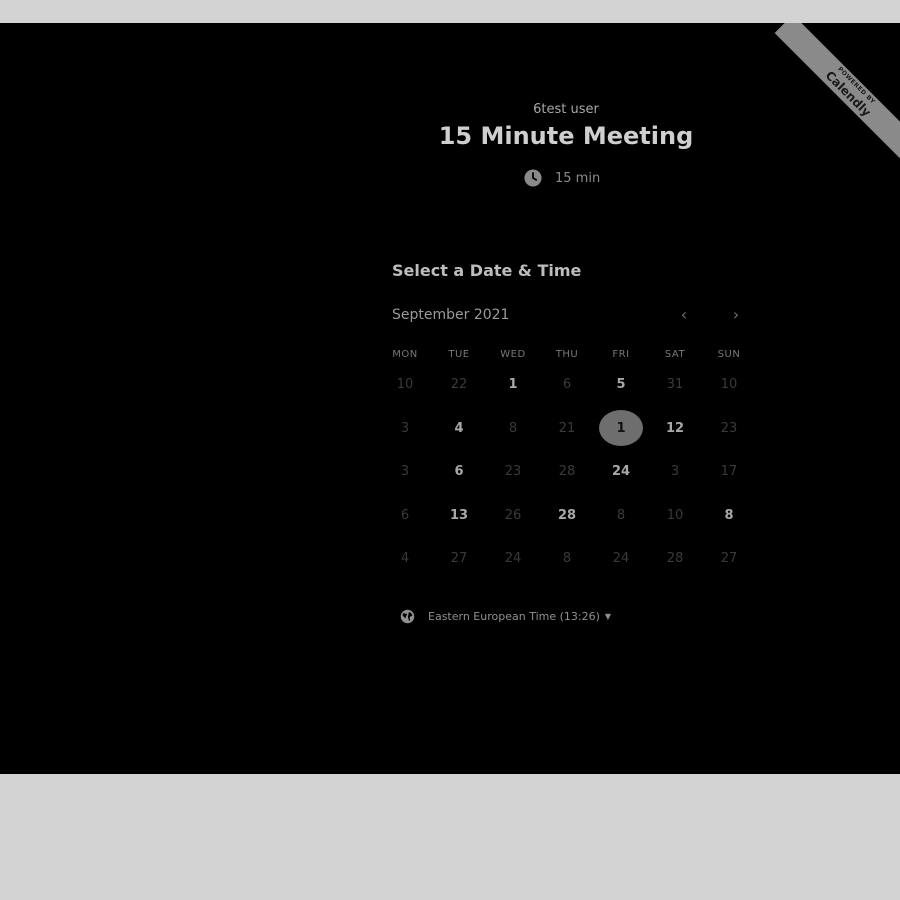 This screenshot has height=900, width=900. I want to click on calendar-day-label: 13, so click(459, 515).